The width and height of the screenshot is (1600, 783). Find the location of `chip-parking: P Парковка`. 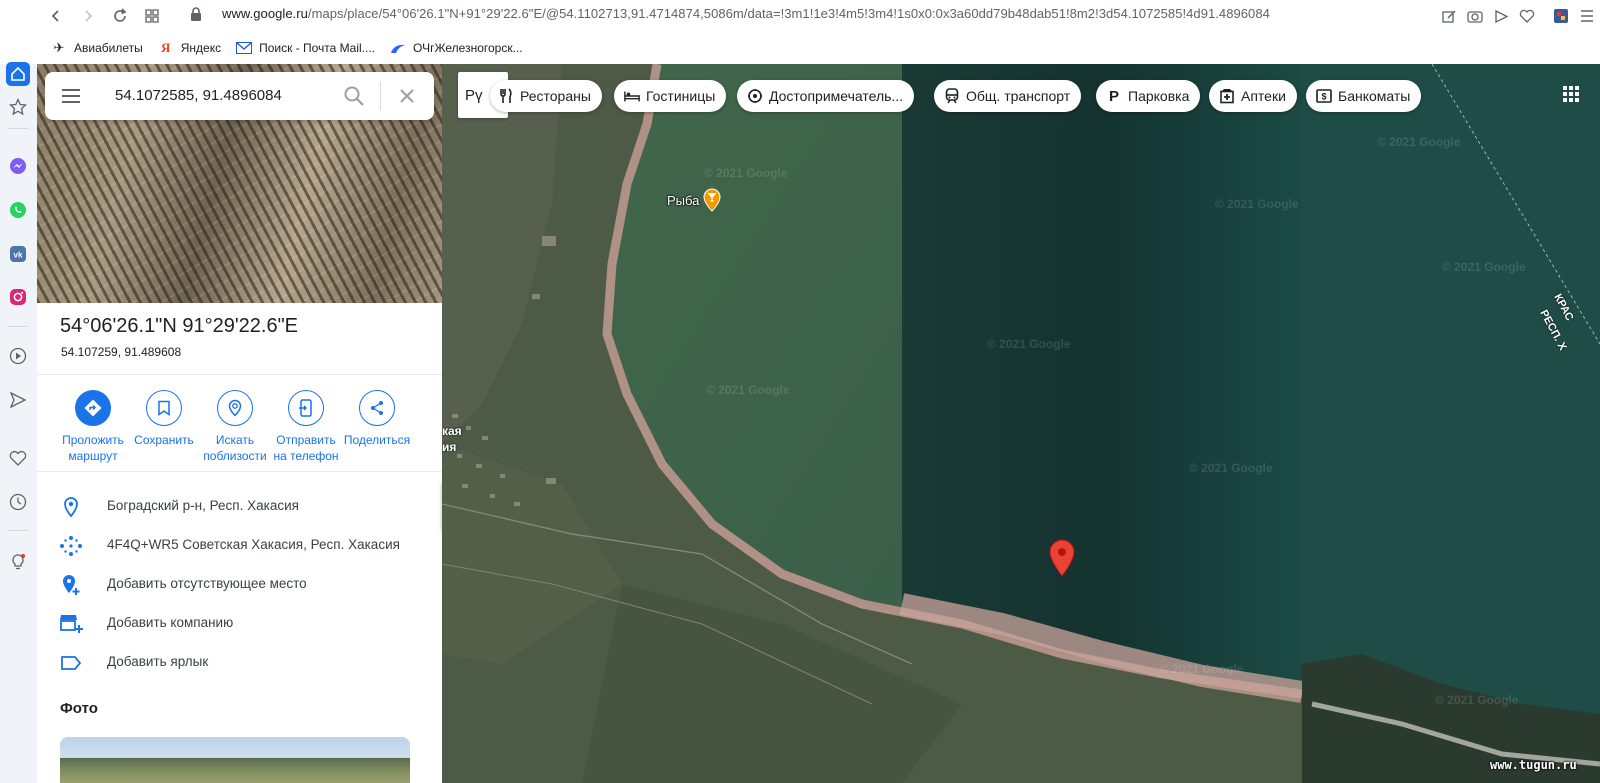

chip-parking: P Парковка is located at coordinates (1148, 96).